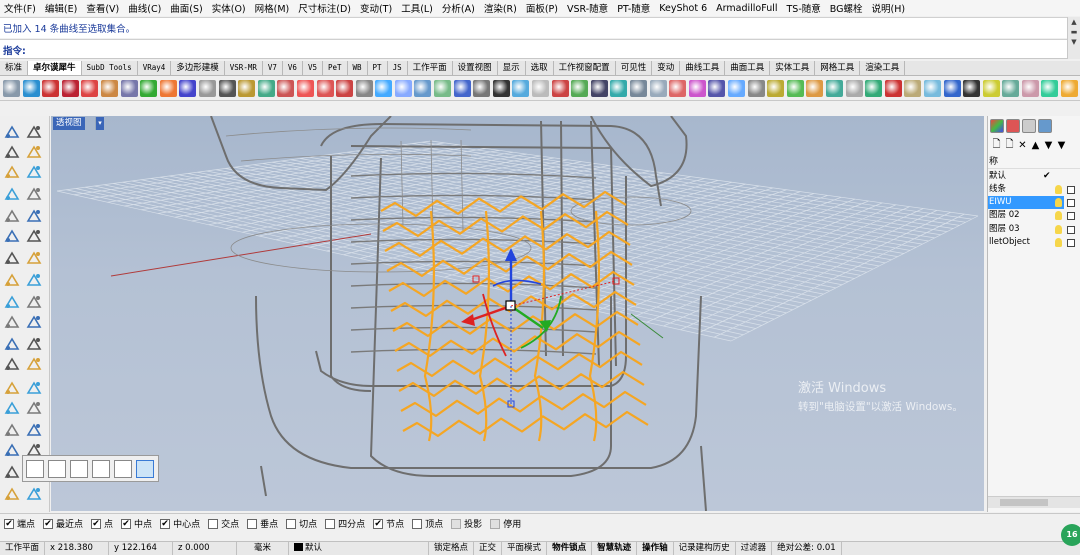 This screenshot has width=1080, height=555. Describe the element at coordinates (229, 8) in the screenshot. I see `menu-item: 实体(O)` at that location.